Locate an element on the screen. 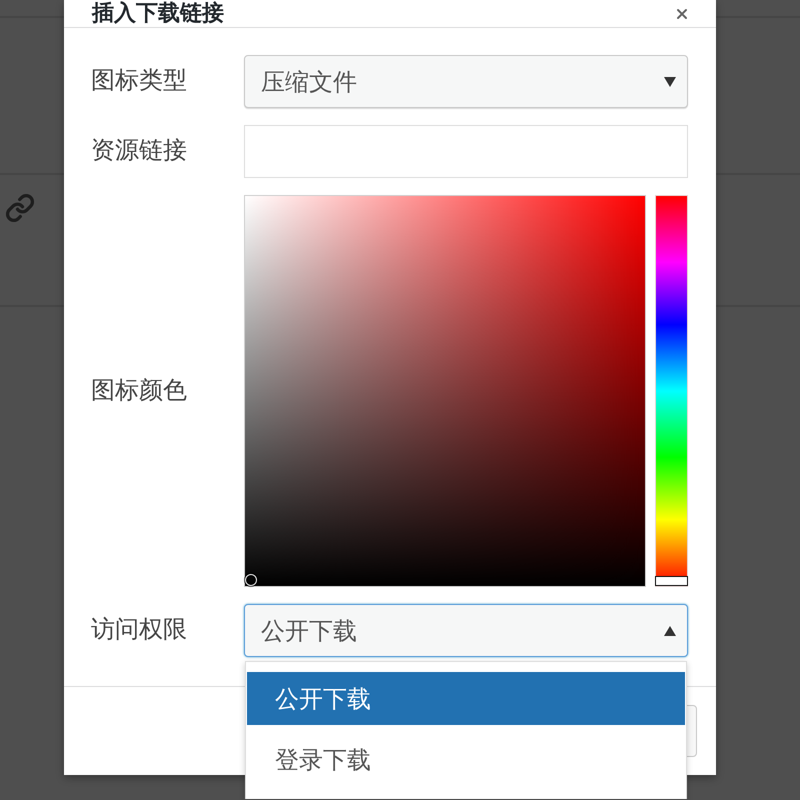 This screenshot has width=800, height=800. dropdown-option: 登录下载 is located at coordinates (466, 759).